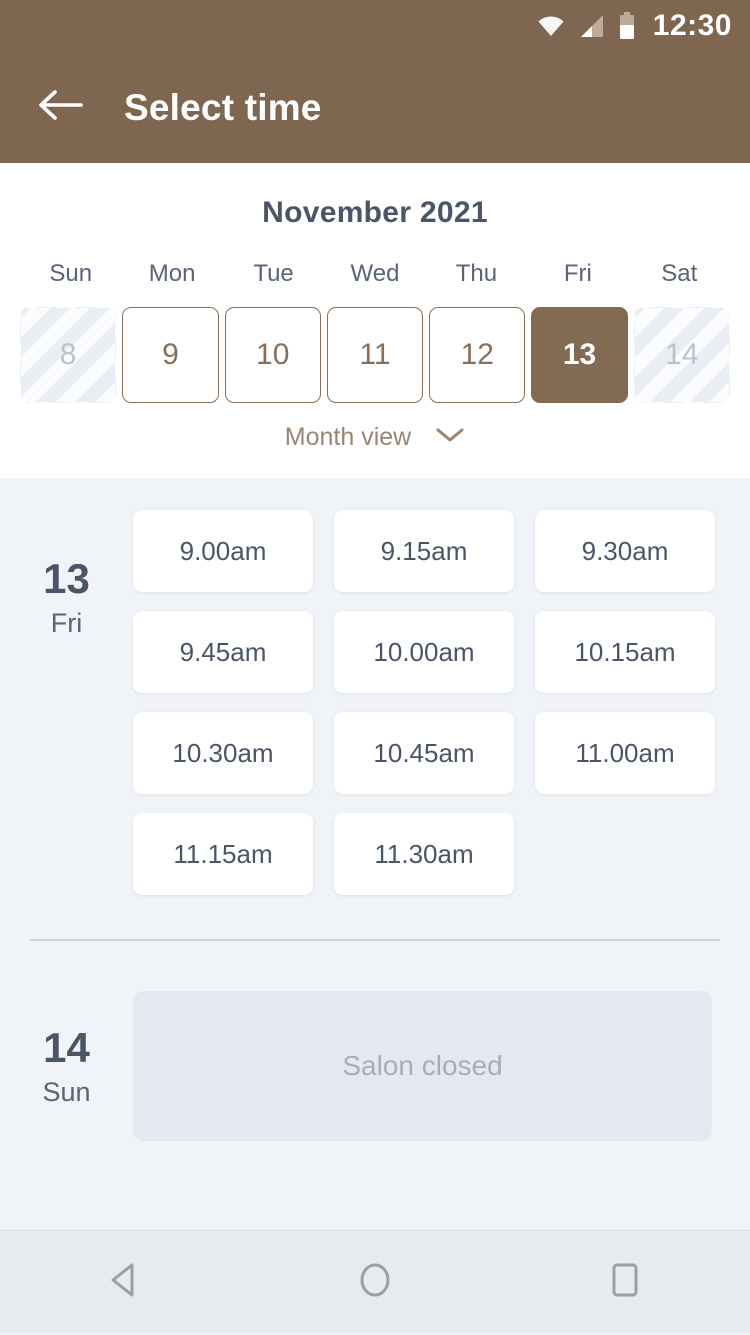  I want to click on calendar-day-cell-selected: 13, so click(579, 355).